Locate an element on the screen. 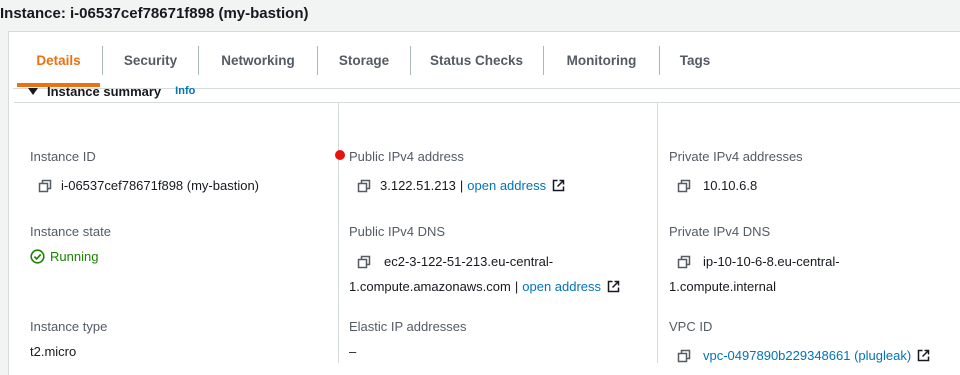  private-ipv4-label: Private IPv4 addresses is located at coordinates (736, 156).